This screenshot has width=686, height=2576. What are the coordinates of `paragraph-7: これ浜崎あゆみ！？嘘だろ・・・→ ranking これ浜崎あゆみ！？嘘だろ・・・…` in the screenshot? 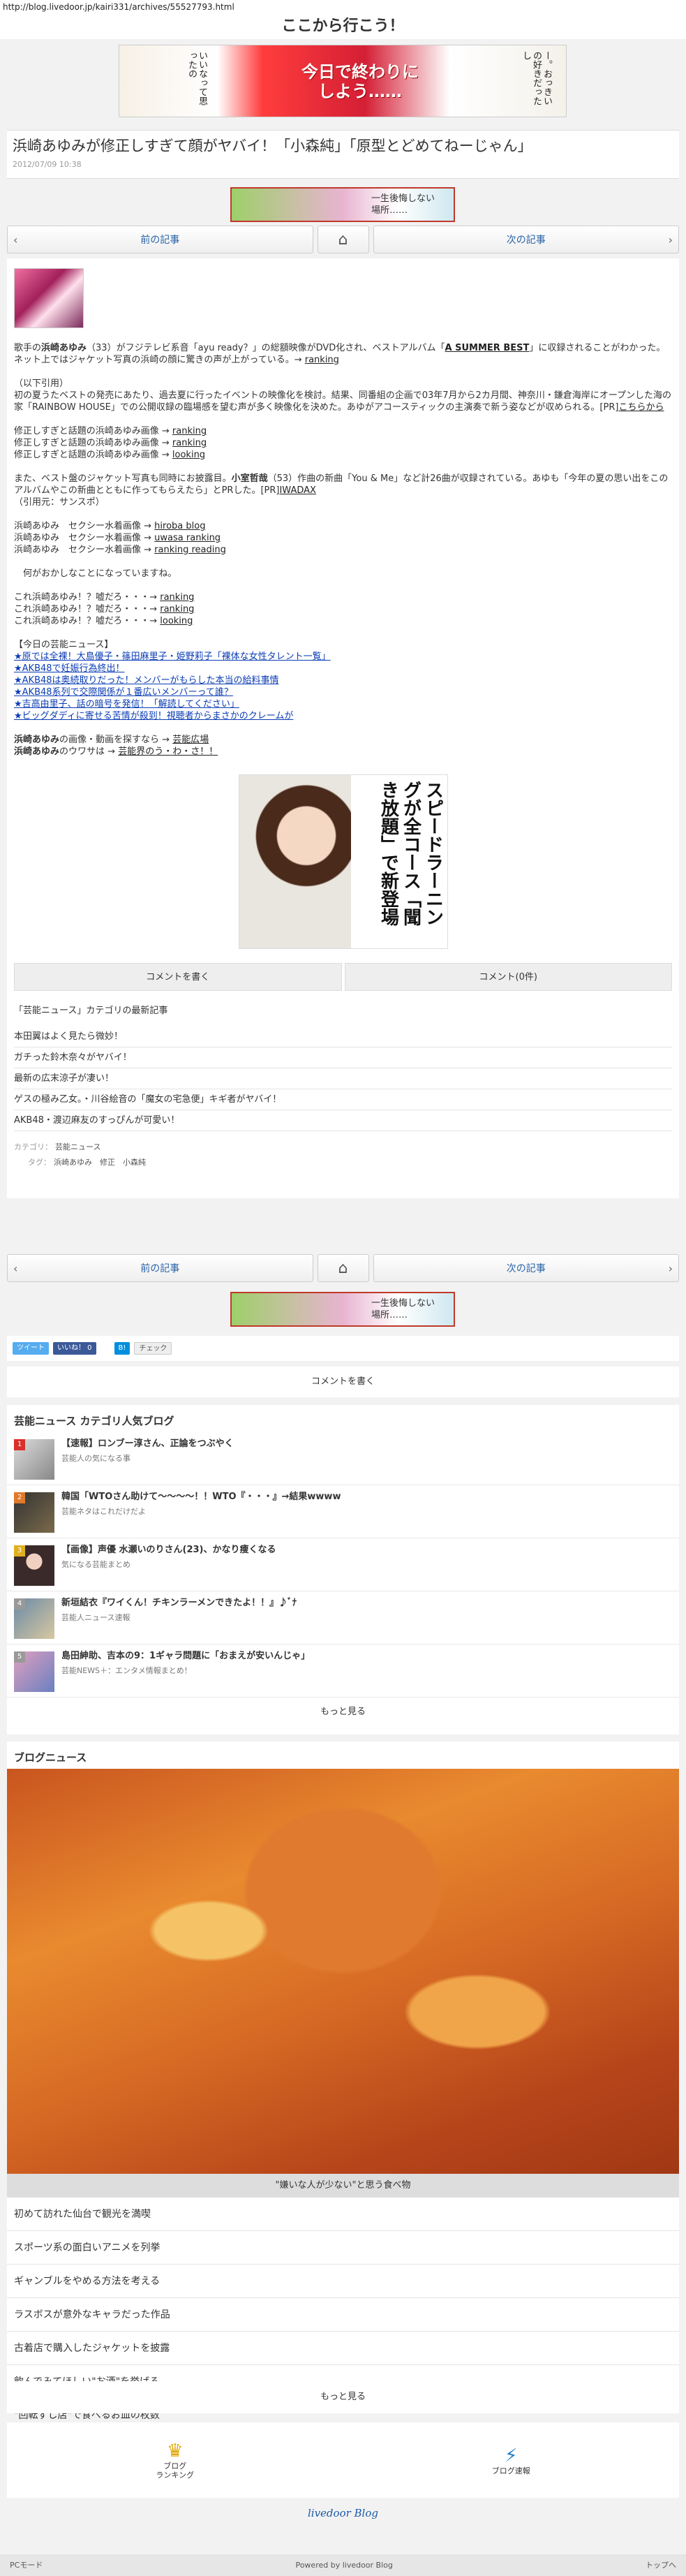 It's located at (104, 609).